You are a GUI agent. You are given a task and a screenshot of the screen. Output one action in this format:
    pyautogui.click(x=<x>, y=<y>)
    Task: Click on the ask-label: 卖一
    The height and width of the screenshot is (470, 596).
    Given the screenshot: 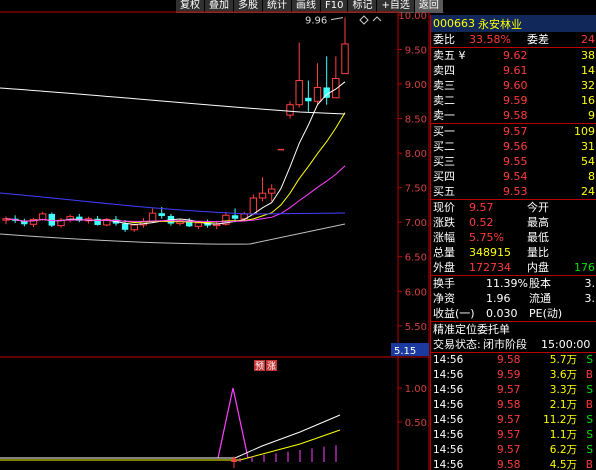 What is the action you would take?
    pyautogui.click(x=444, y=115)
    